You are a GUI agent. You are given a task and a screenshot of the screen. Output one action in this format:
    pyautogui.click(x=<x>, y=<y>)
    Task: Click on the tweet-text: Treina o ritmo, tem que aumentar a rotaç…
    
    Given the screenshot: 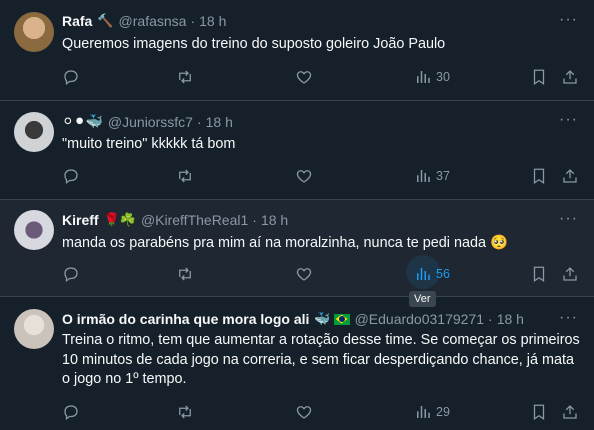 What is the action you would take?
    pyautogui.click(x=321, y=359)
    